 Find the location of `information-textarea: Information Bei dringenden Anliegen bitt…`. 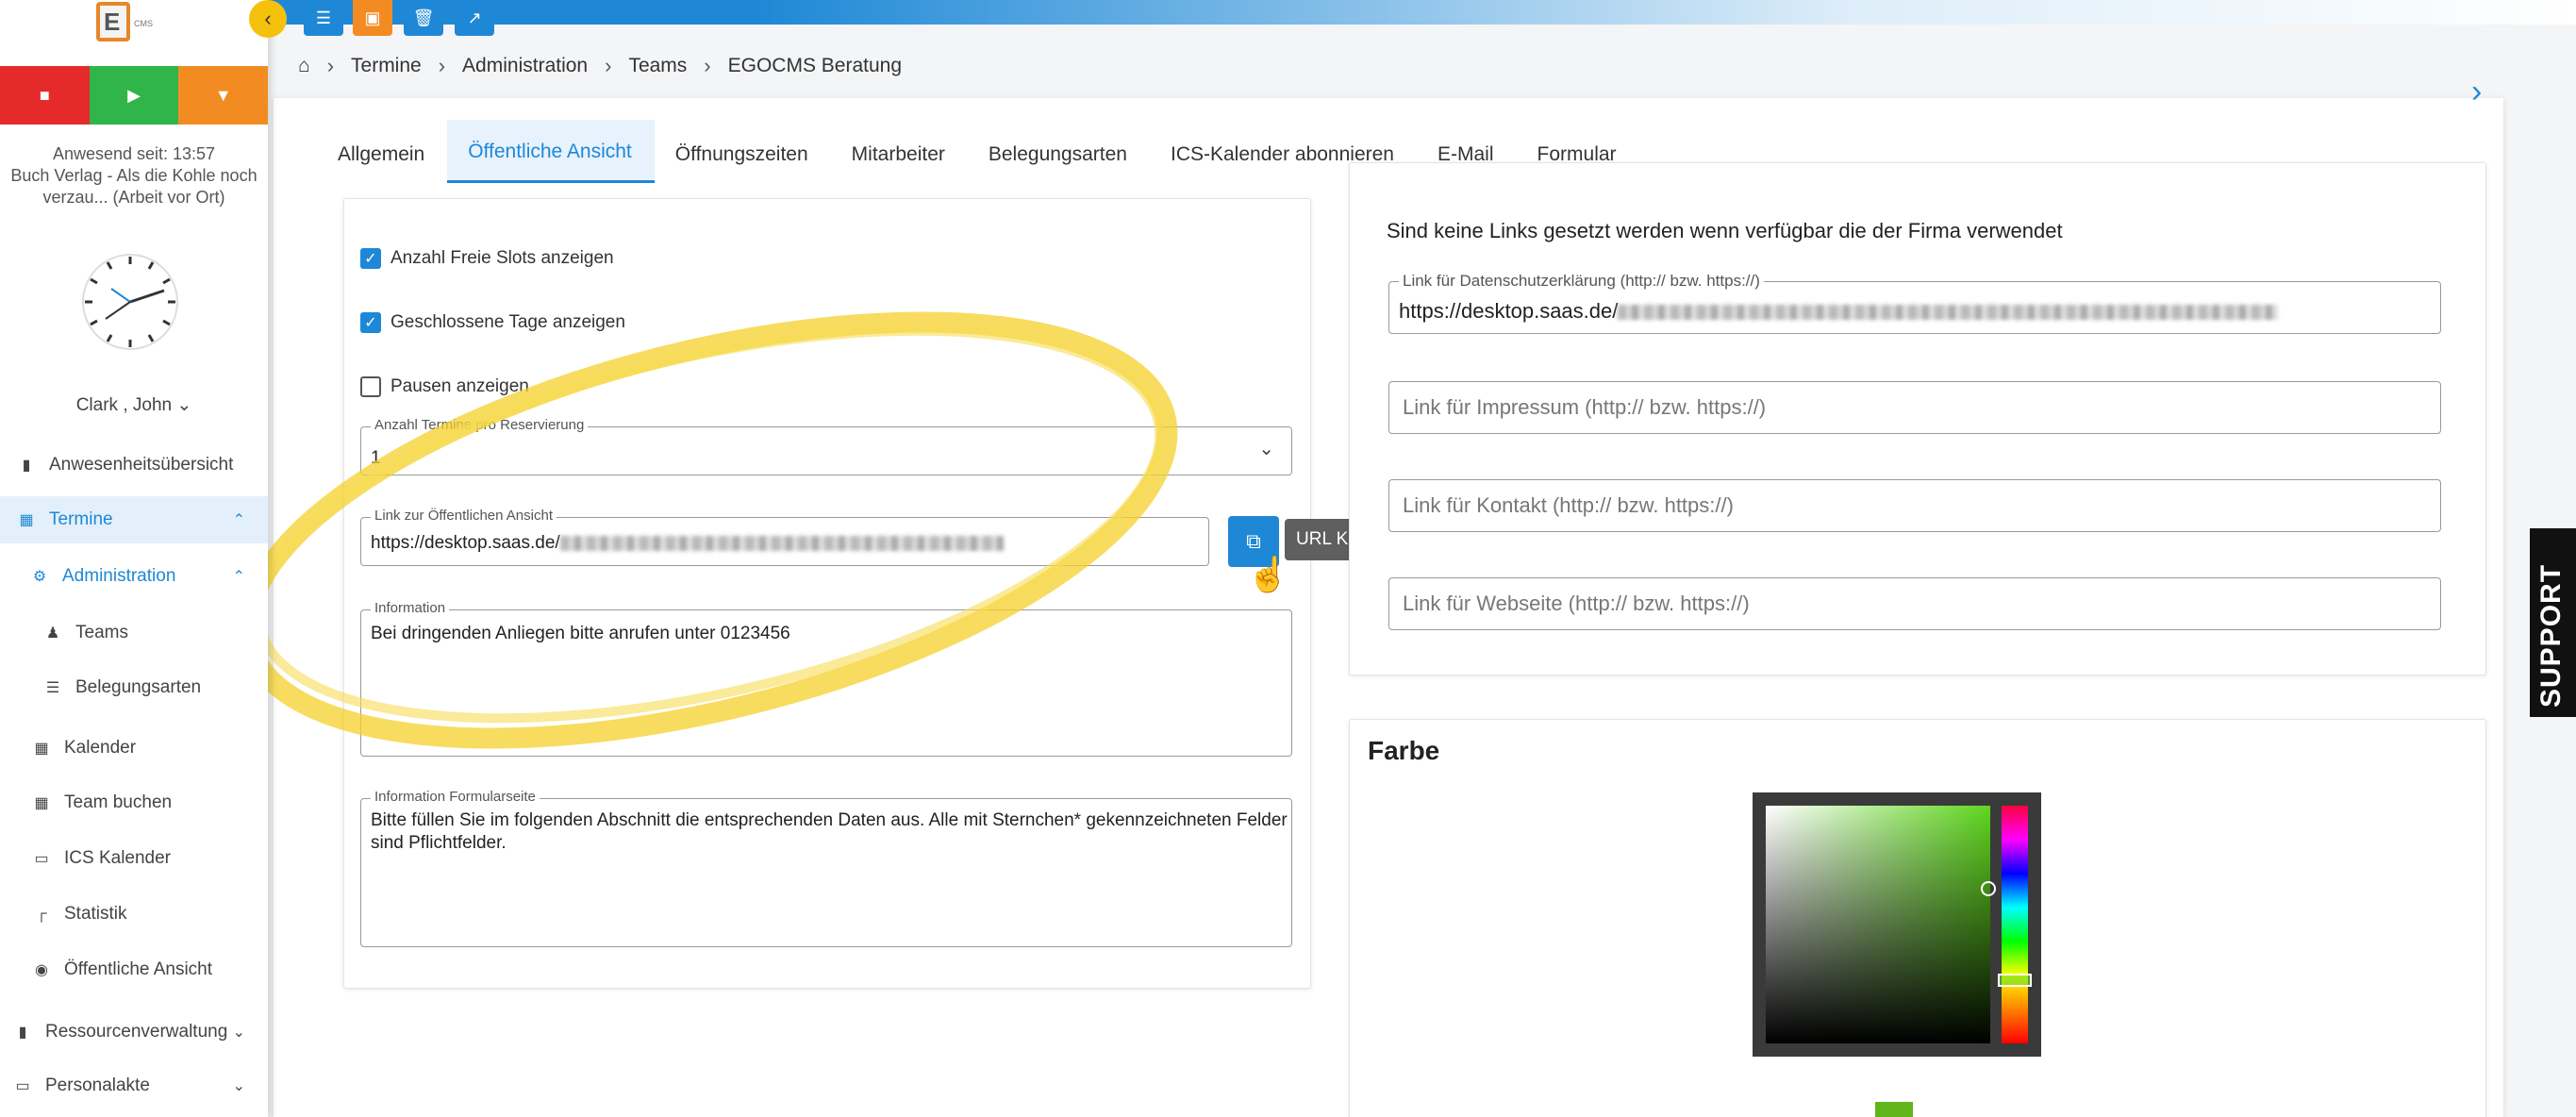

information-textarea: Information Bei dringenden Anliegen bitt… is located at coordinates (826, 678).